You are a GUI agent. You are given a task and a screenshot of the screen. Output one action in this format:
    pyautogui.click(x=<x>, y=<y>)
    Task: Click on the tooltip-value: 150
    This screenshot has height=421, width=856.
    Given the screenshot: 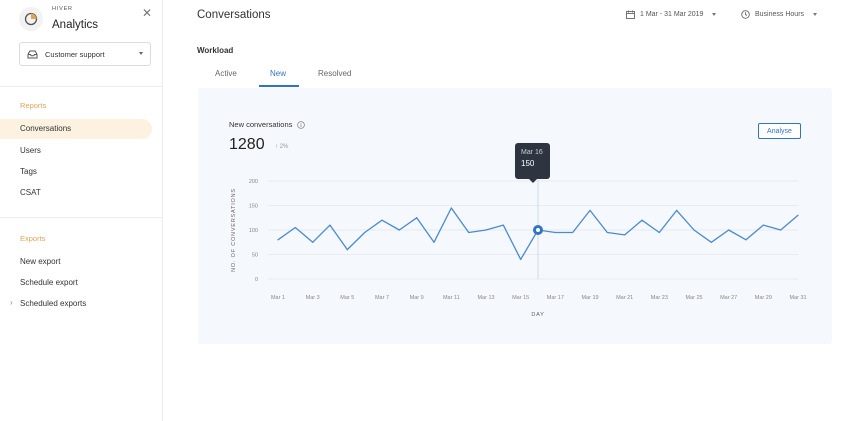 What is the action you would take?
    pyautogui.click(x=528, y=163)
    